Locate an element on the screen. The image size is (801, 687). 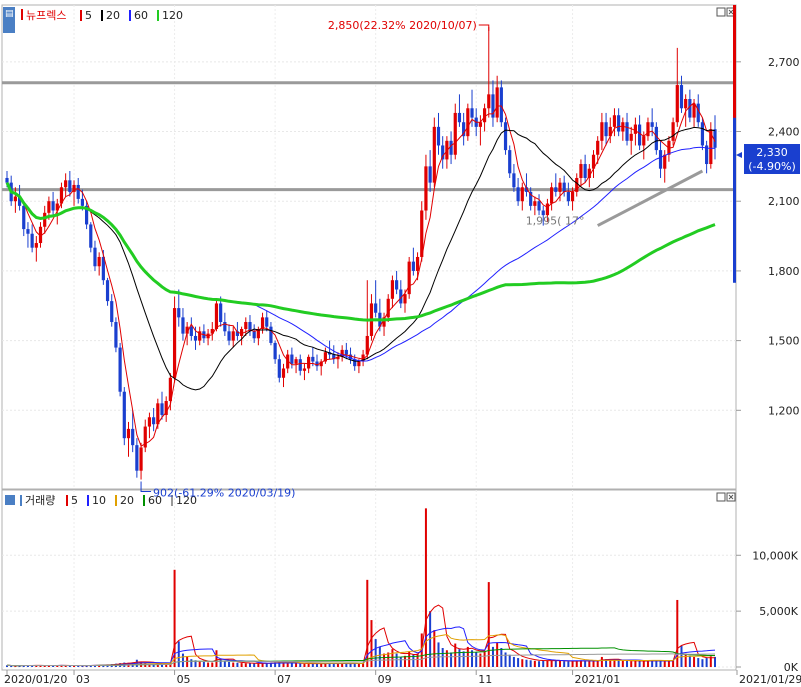
price-tick-label: 1,500 is located at coordinates (784, 341).